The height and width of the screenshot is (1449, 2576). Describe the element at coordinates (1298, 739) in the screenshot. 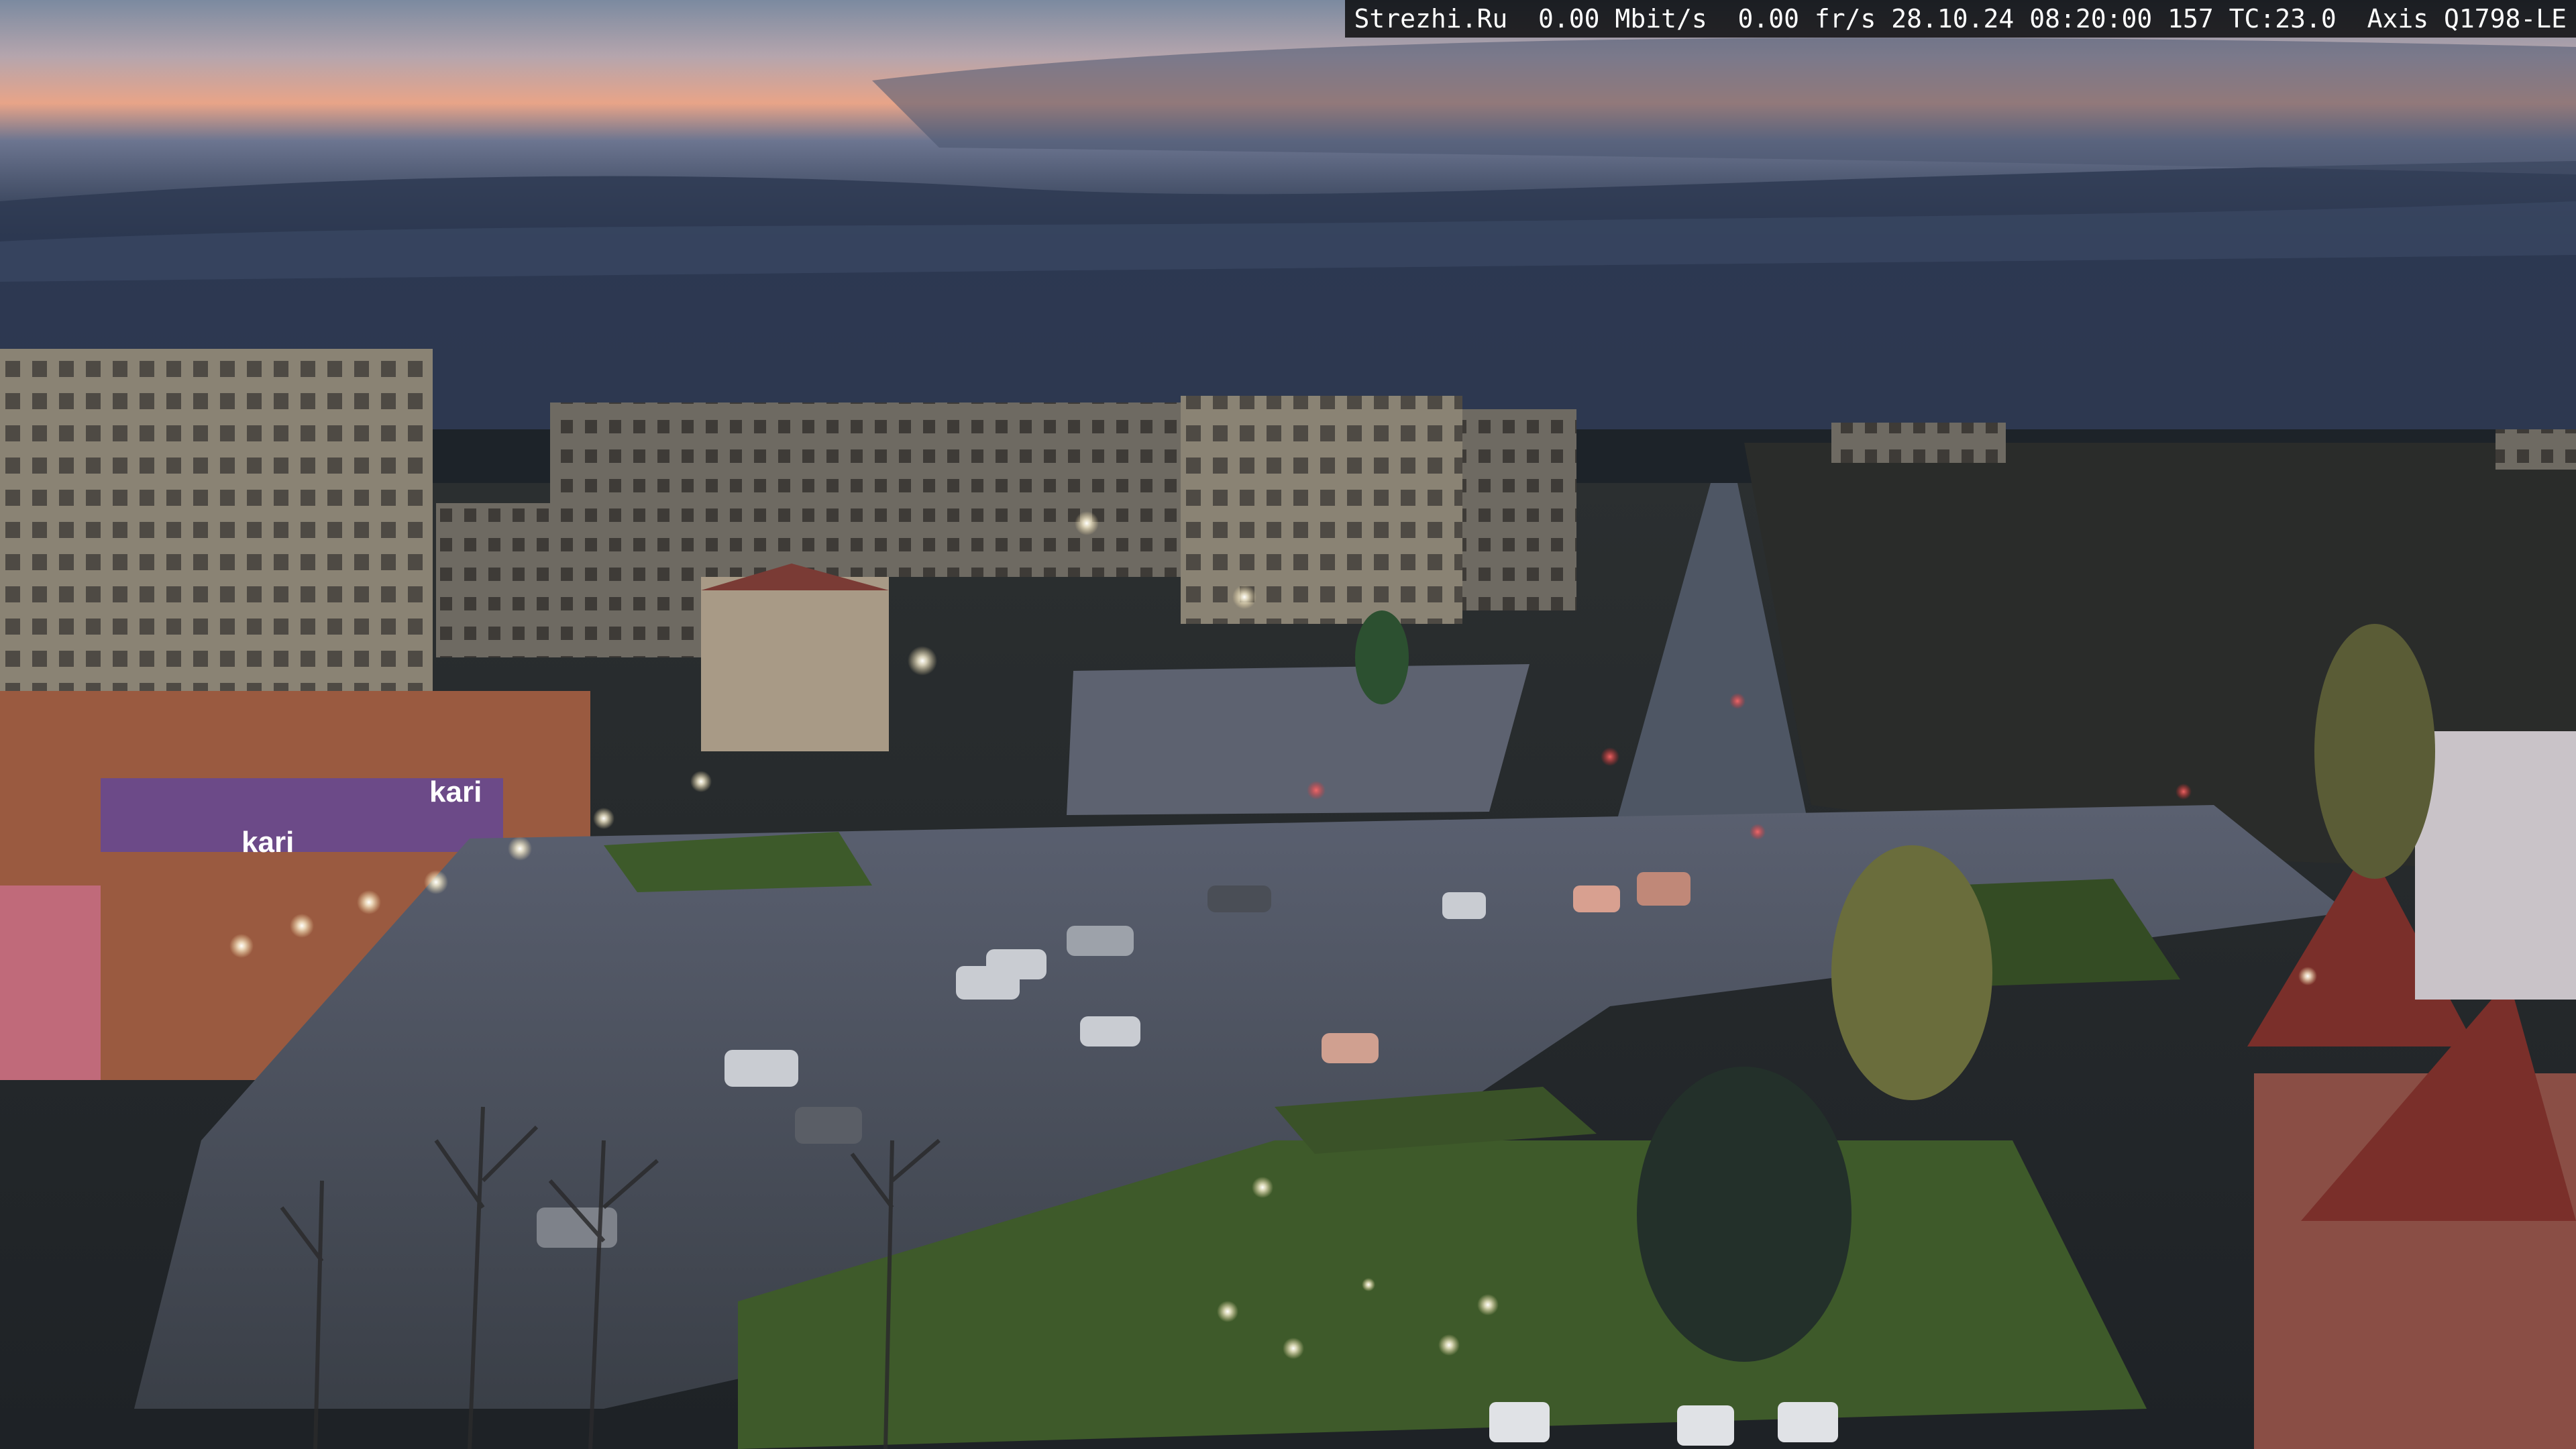

I see `plaza-square` at that location.